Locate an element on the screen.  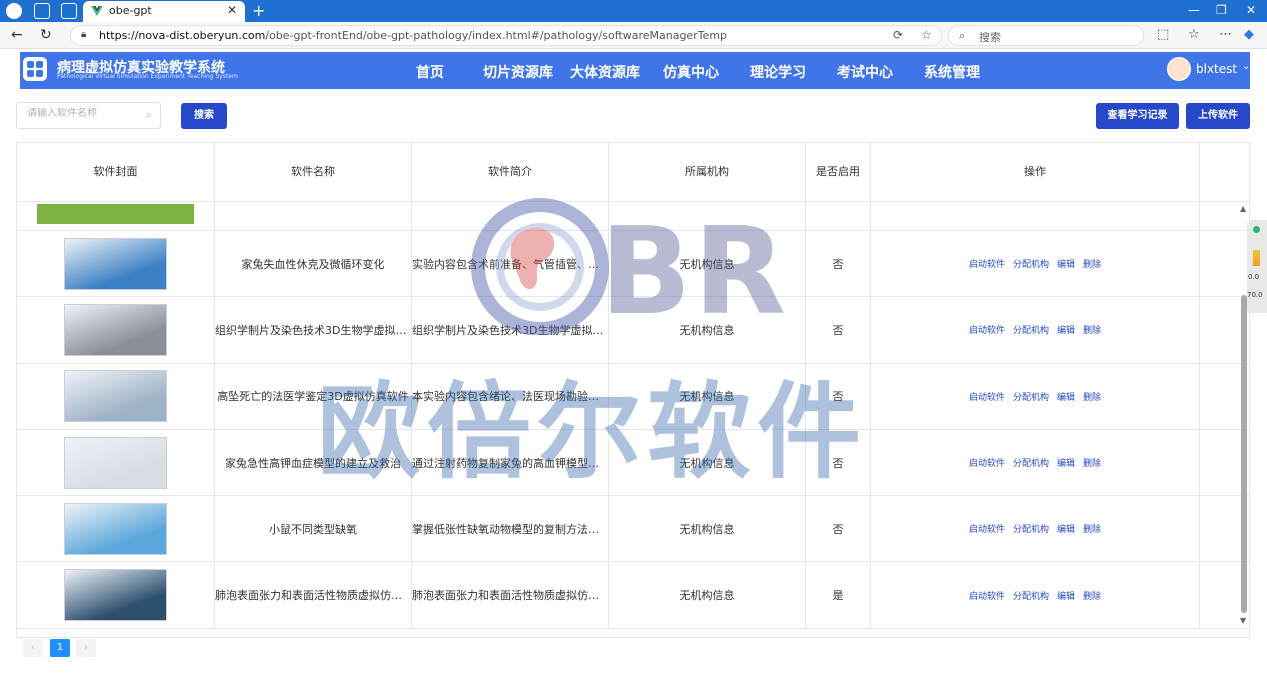
enabled-text: 是 is located at coordinates (838, 596).